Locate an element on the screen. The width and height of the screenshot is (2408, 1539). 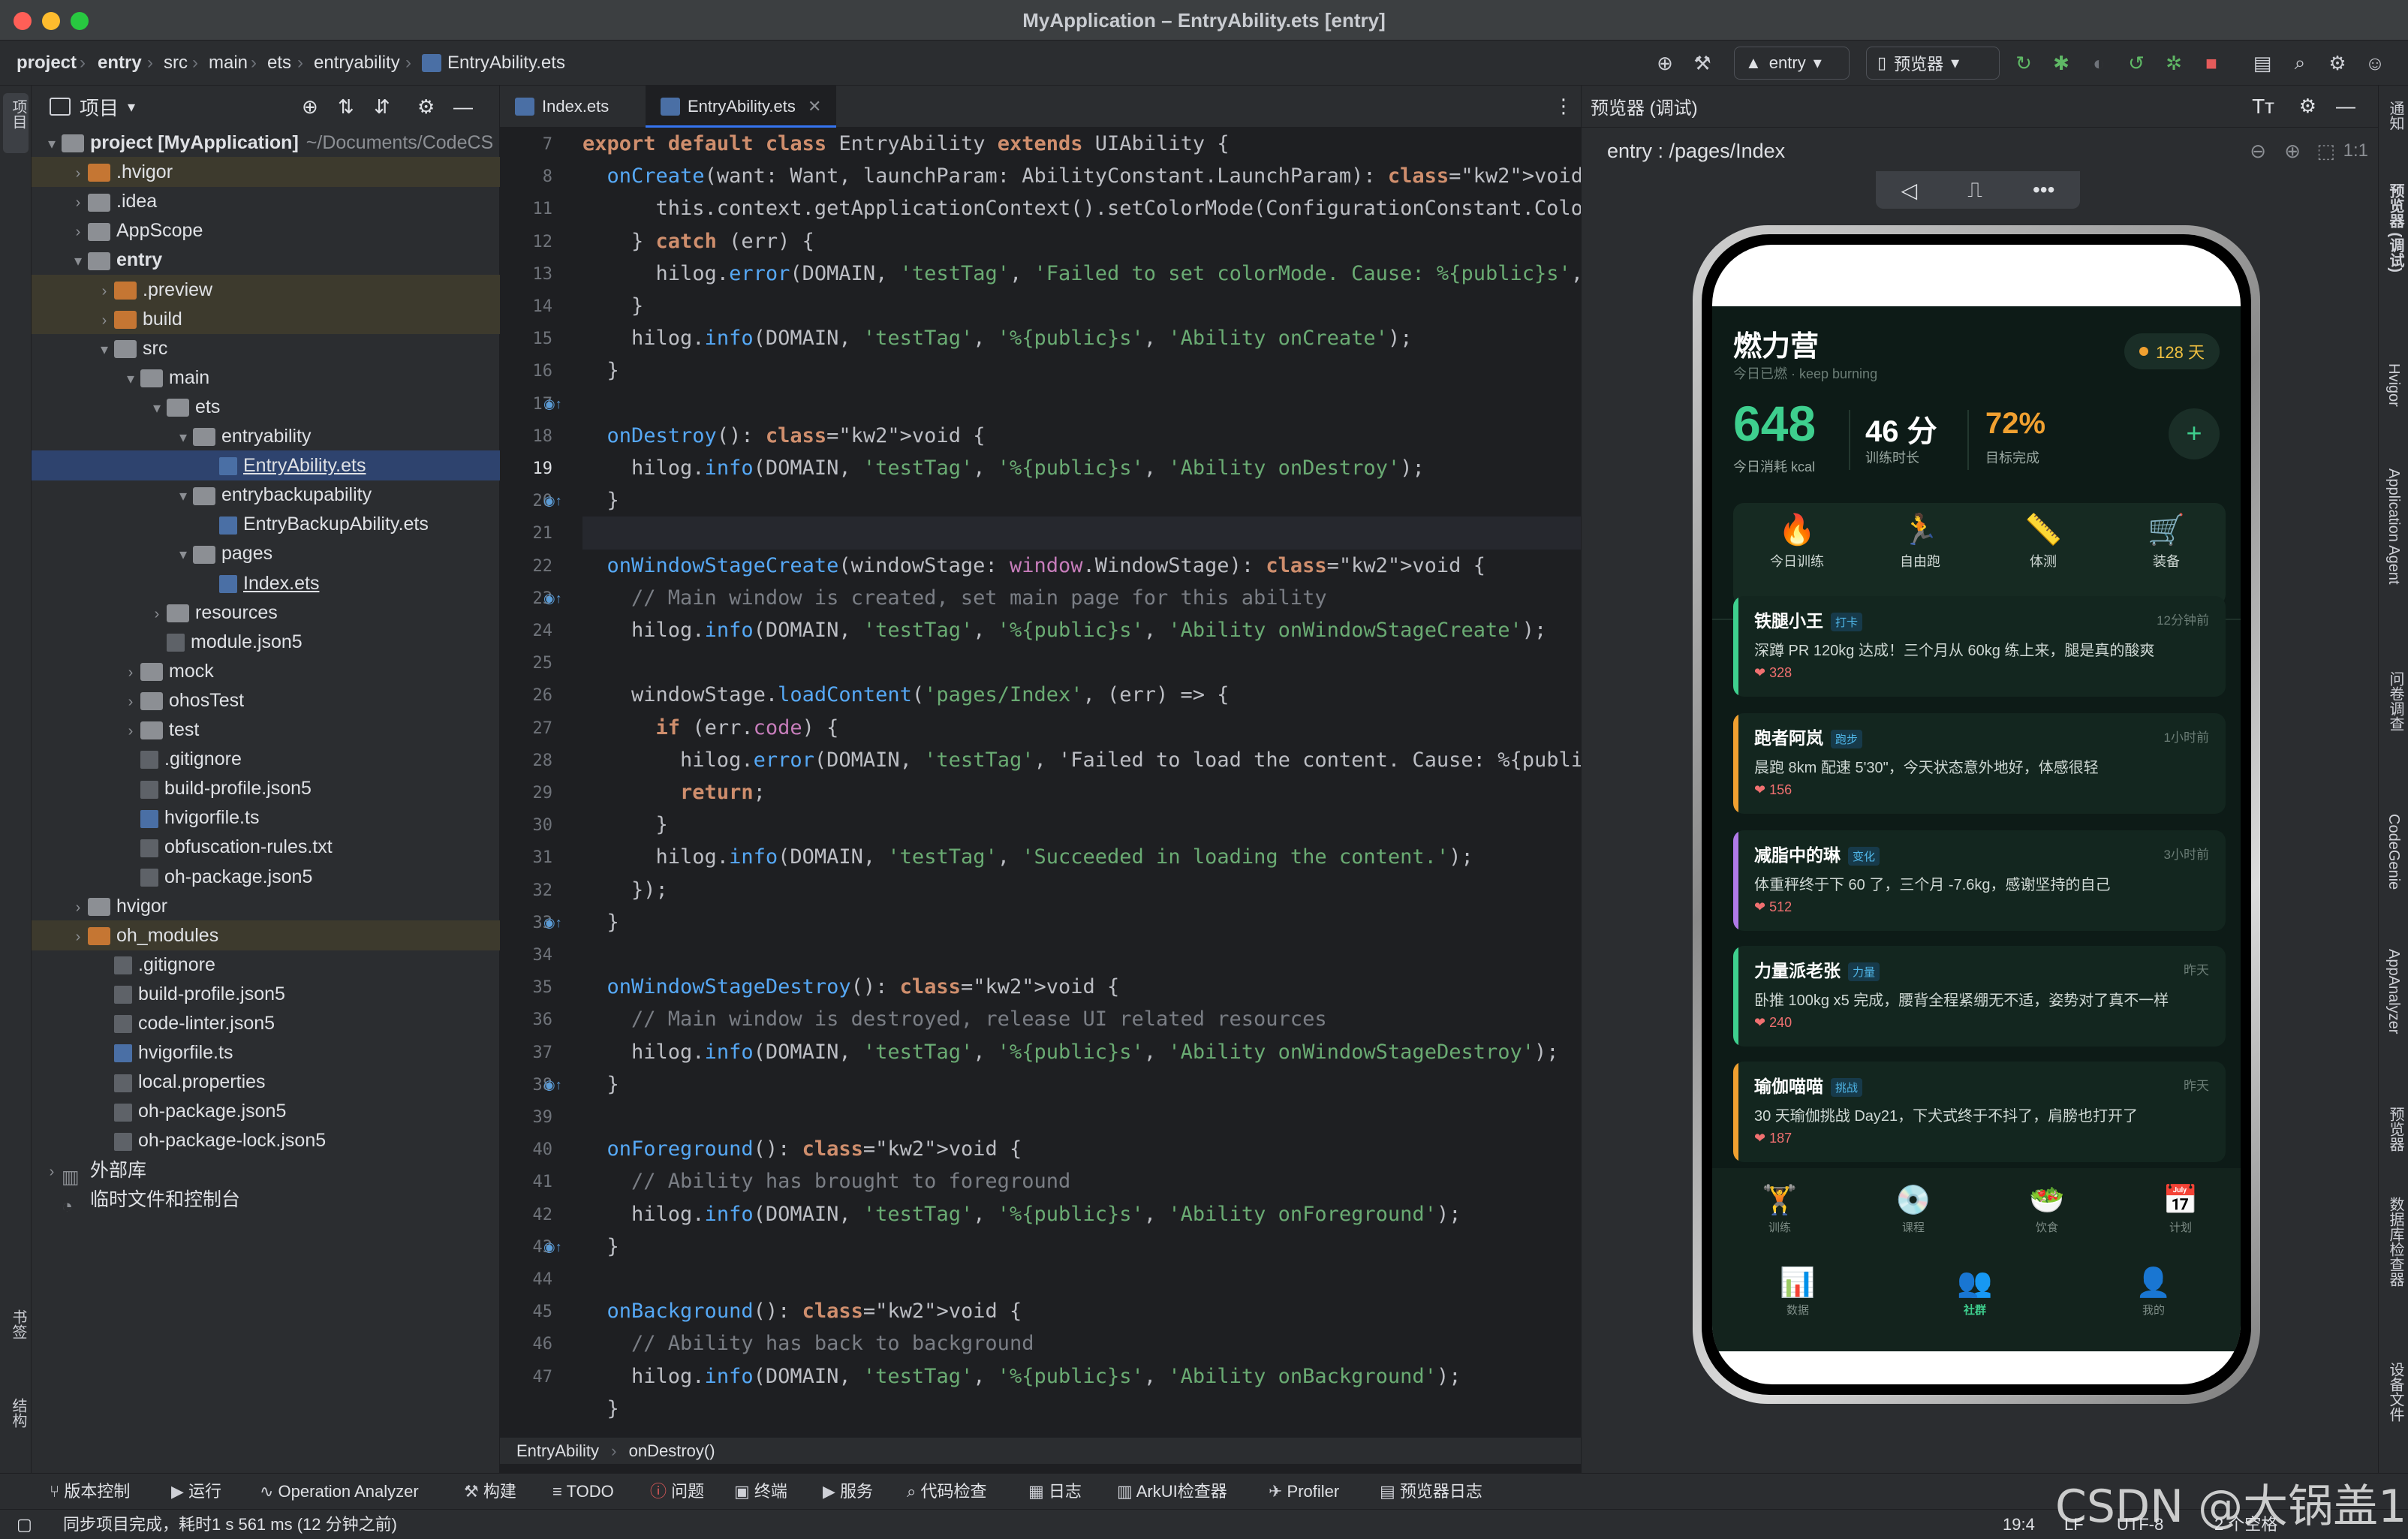
profile-icon: ✲ is located at coordinates (2173, 64).